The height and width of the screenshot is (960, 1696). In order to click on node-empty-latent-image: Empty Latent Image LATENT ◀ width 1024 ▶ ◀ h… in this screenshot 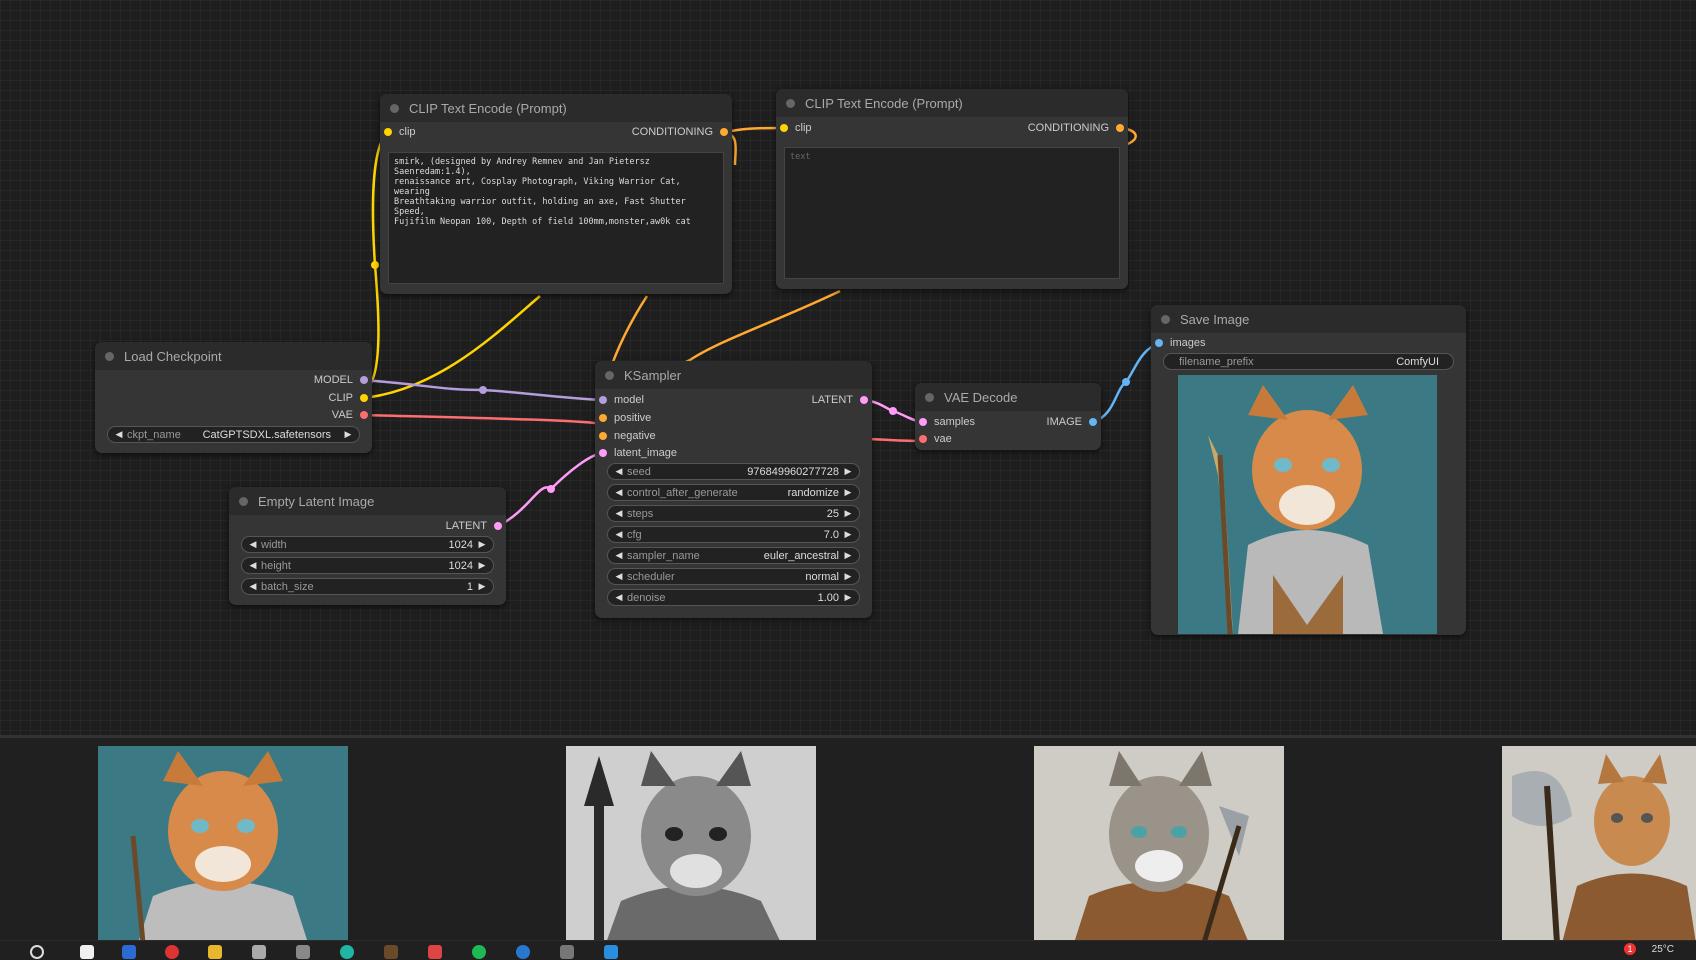, I will do `click(367, 546)`.